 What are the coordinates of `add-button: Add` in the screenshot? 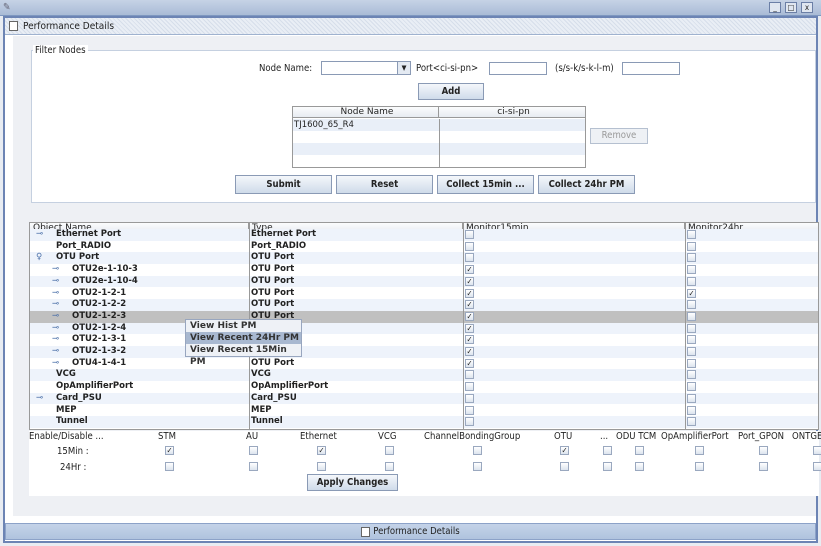 It's located at (451, 91).